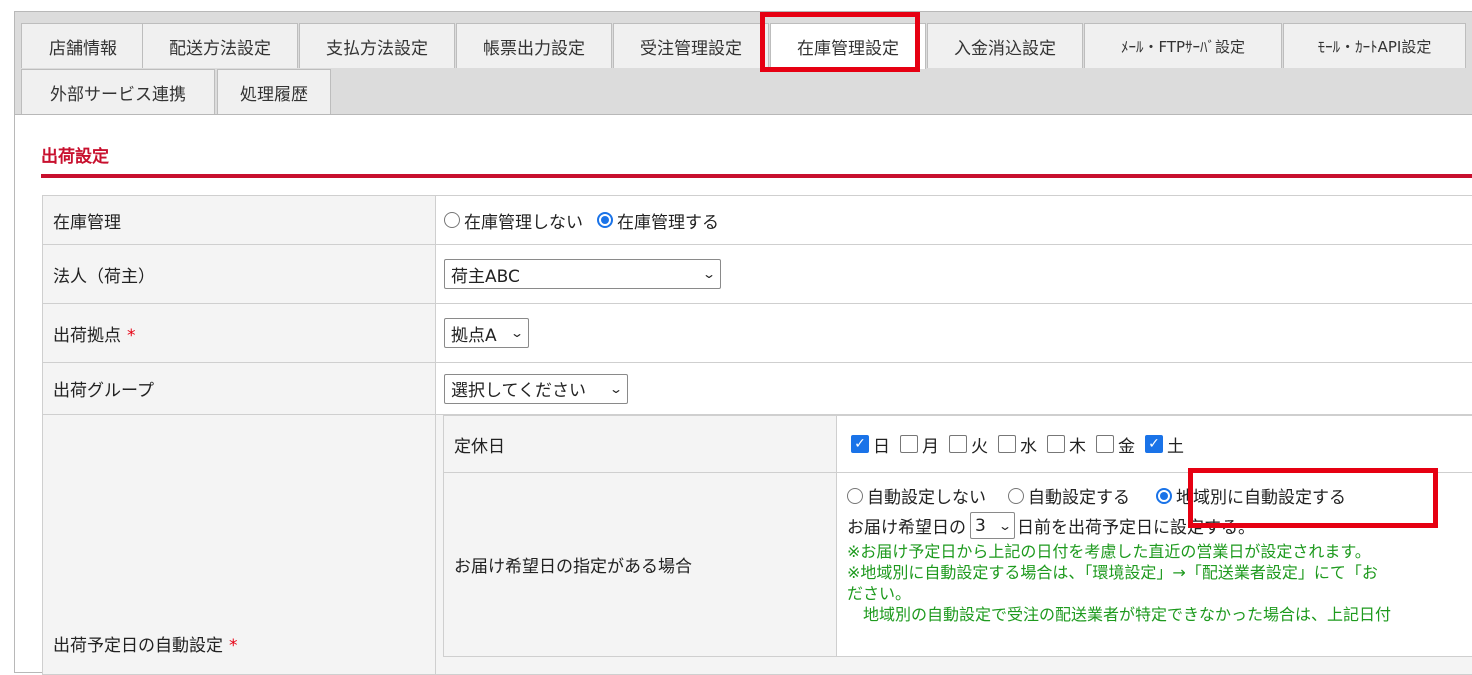  I want to click on tab-order-management: 受注管理設定, so click(691, 45).